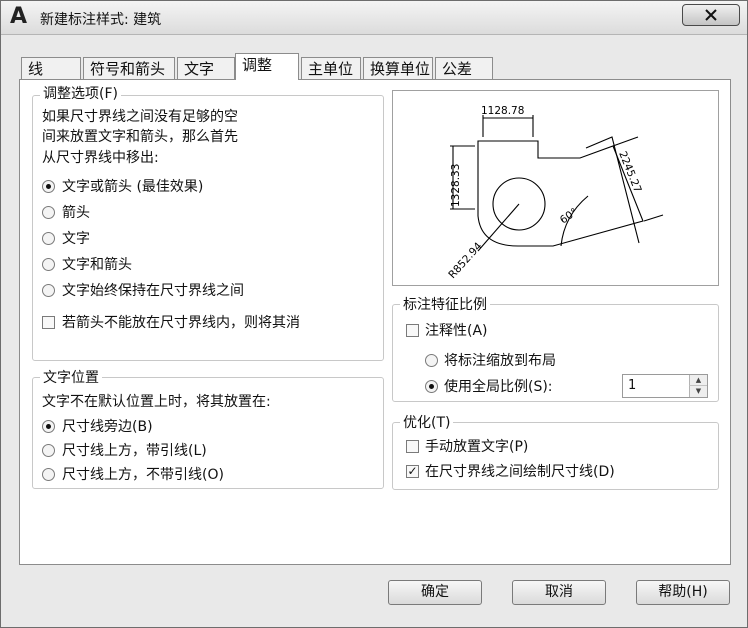 The height and width of the screenshot is (628, 748). Describe the element at coordinates (48, 212) in the screenshot. I see `fit-arrows-radio` at that location.